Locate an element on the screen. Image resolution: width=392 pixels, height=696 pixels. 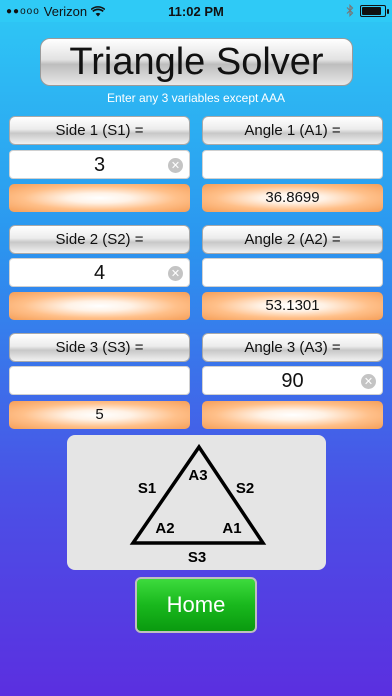
side-3-label: Side 3 (S3) = is located at coordinates (99, 347).